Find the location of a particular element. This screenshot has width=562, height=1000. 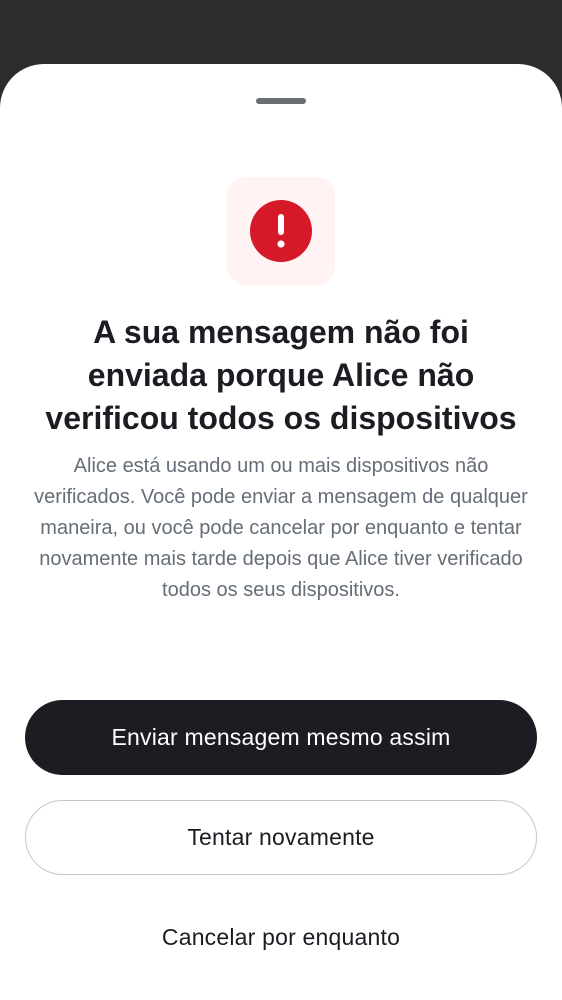

send-anyway-button: Enviar mensagem mesmo assim is located at coordinates (281, 737).